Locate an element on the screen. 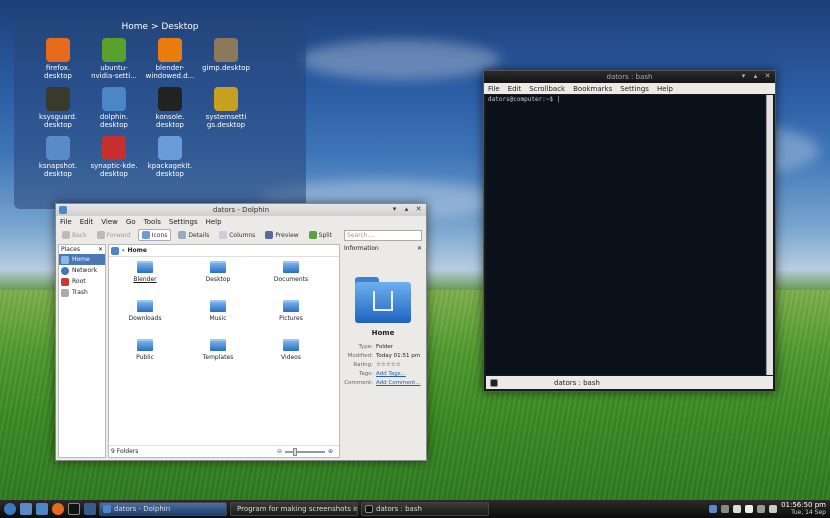 This screenshot has height=518, width=830. file-item: Blender is located at coordinates (145, 272).